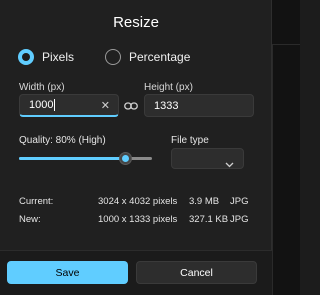 This screenshot has width=320, height=295. What do you see at coordinates (209, 219) in the screenshot?
I see `new-size: 327.1 KB` at bounding box center [209, 219].